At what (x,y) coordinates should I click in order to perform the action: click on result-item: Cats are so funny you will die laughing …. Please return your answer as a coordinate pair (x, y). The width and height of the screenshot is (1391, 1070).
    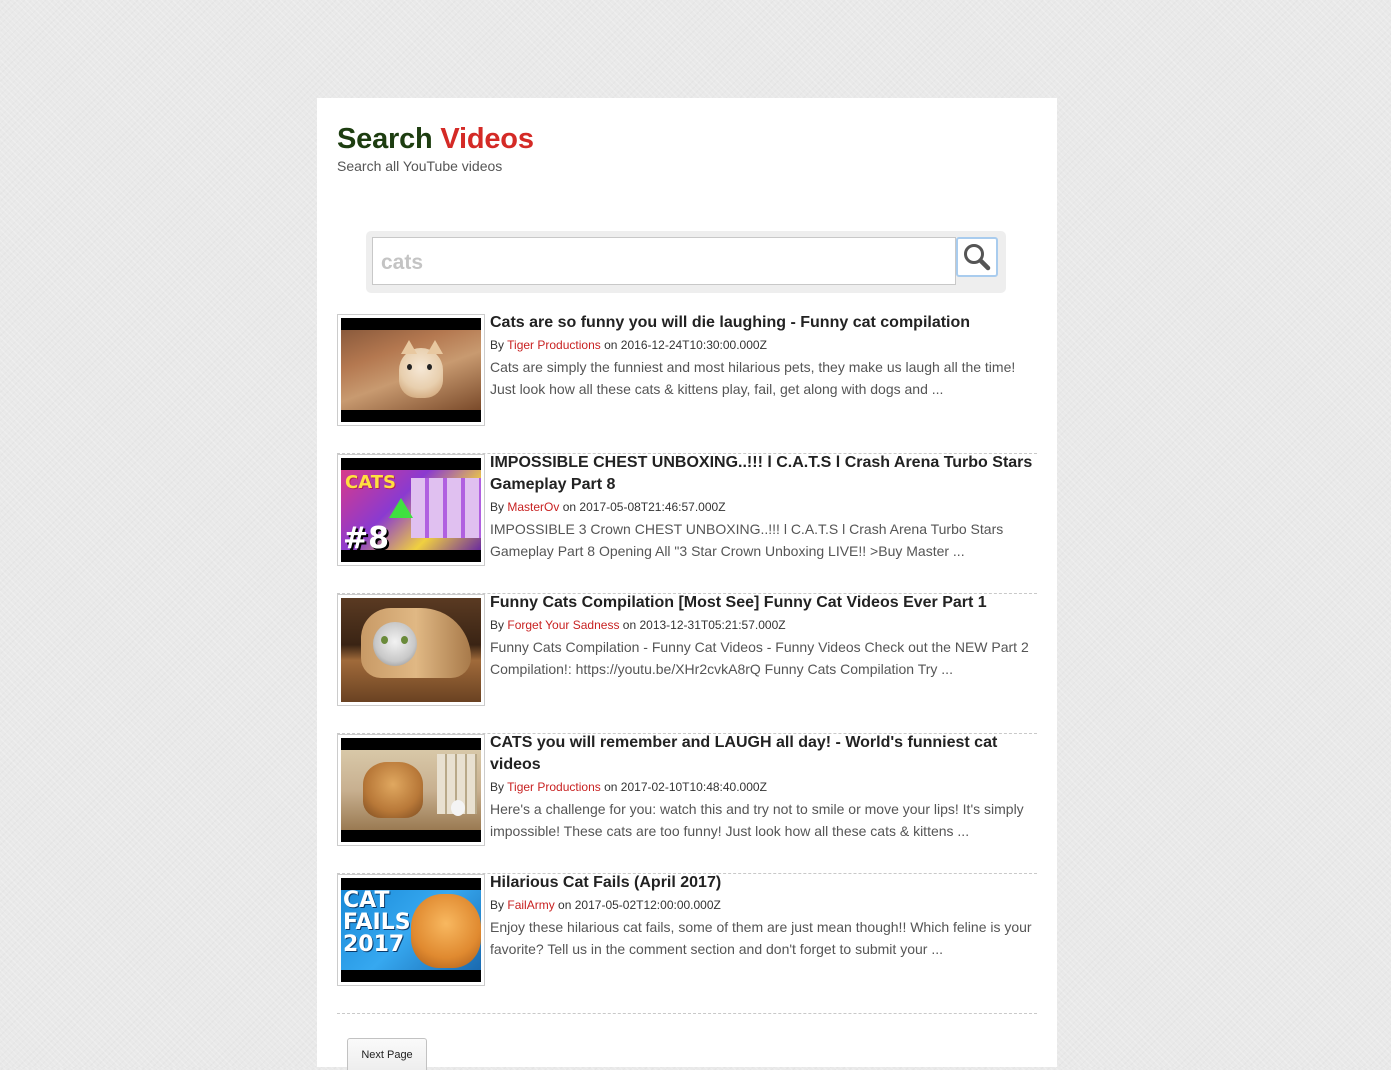
    Looking at the image, I should click on (687, 384).